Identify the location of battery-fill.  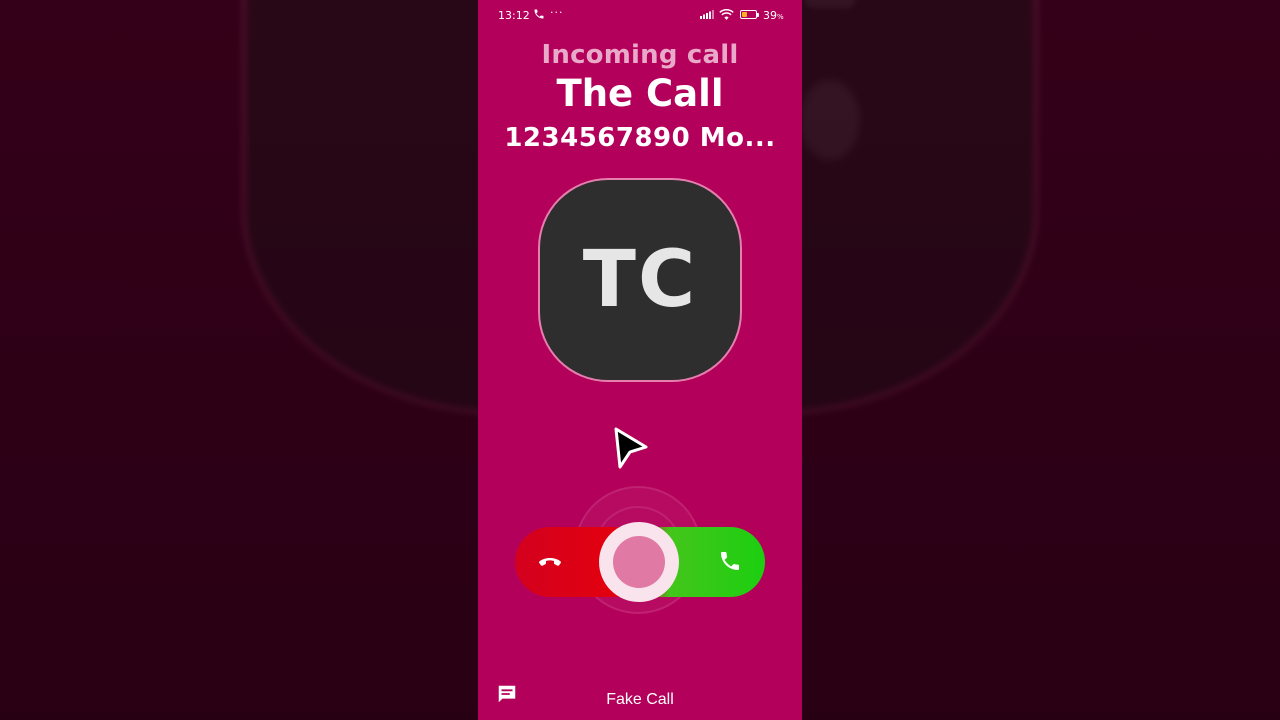
(744, 14).